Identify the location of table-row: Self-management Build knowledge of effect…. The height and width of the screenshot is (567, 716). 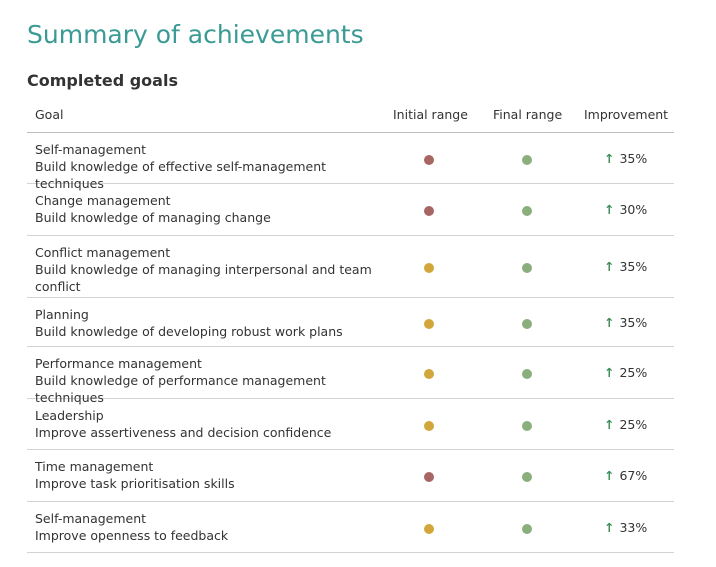
(350, 162).